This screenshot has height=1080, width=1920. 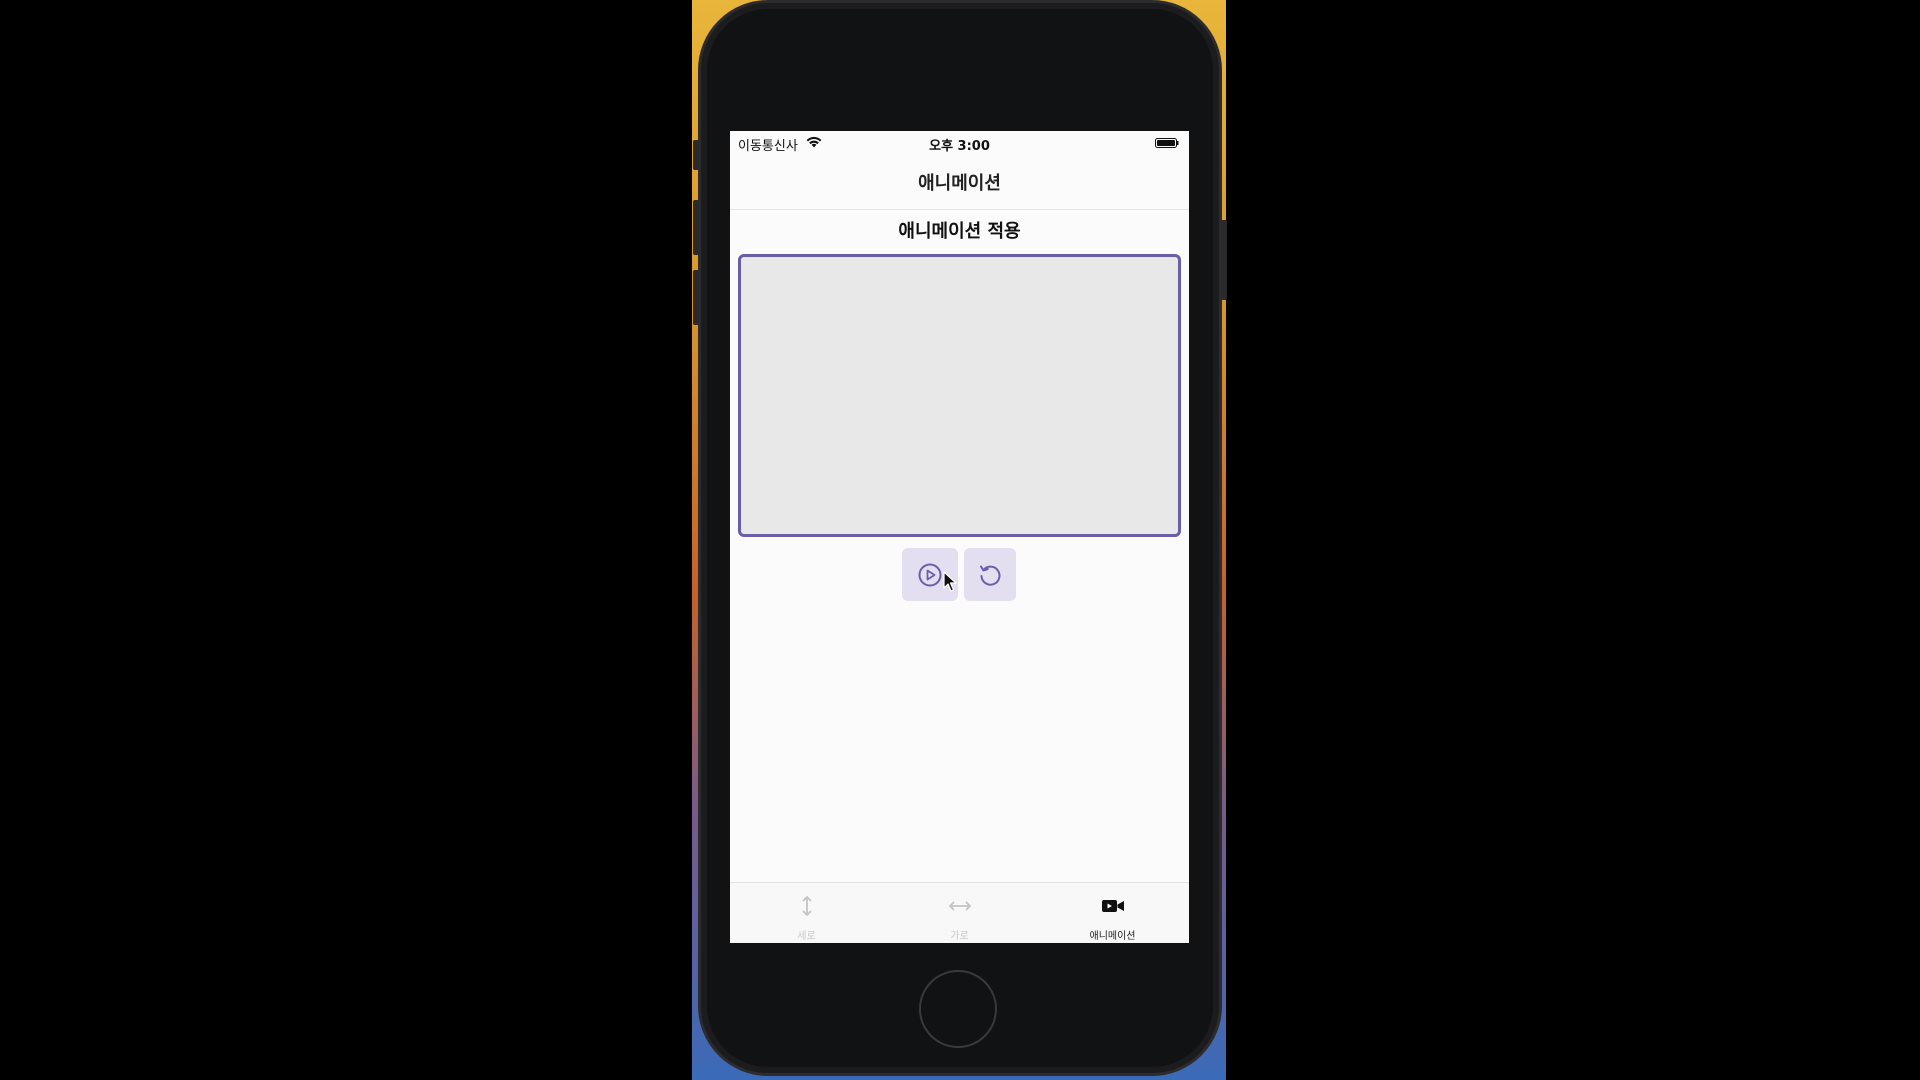 I want to click on play-circle-icon, so click(x=930, y=574).